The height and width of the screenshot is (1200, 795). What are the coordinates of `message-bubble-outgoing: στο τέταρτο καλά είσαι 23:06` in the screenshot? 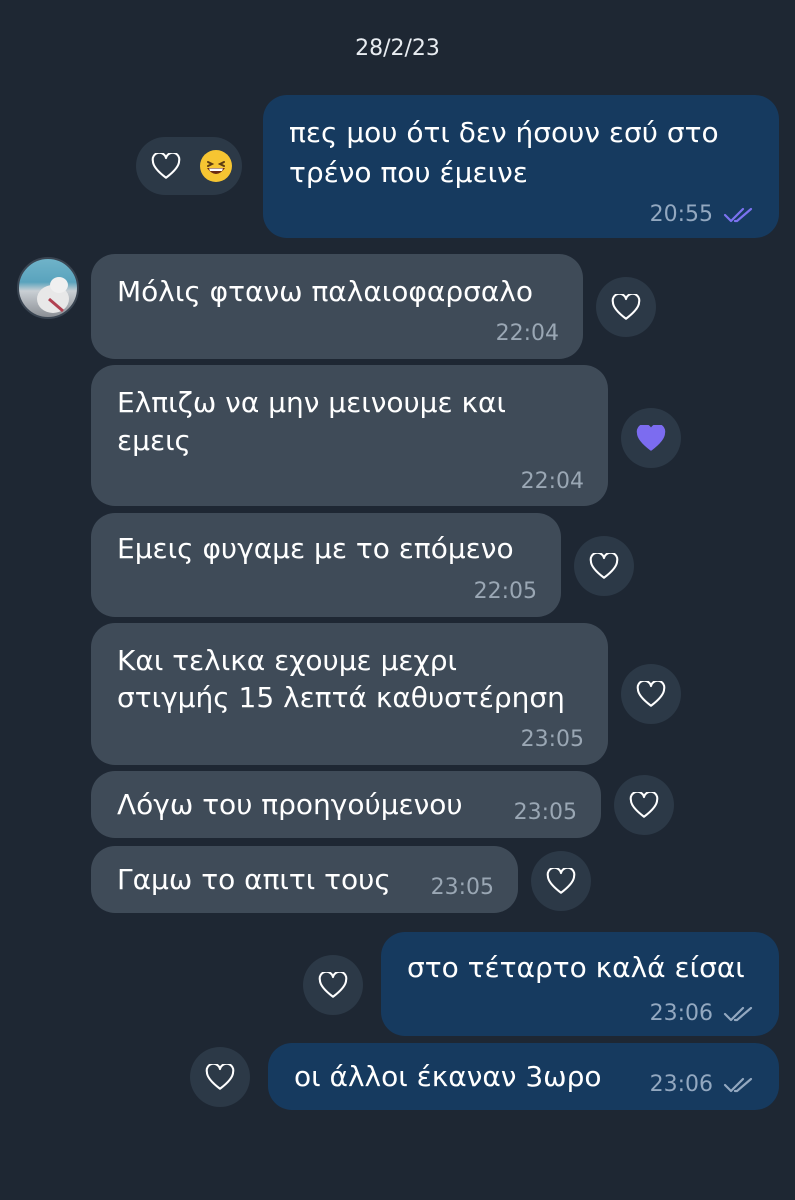 It's located at (580, 984).